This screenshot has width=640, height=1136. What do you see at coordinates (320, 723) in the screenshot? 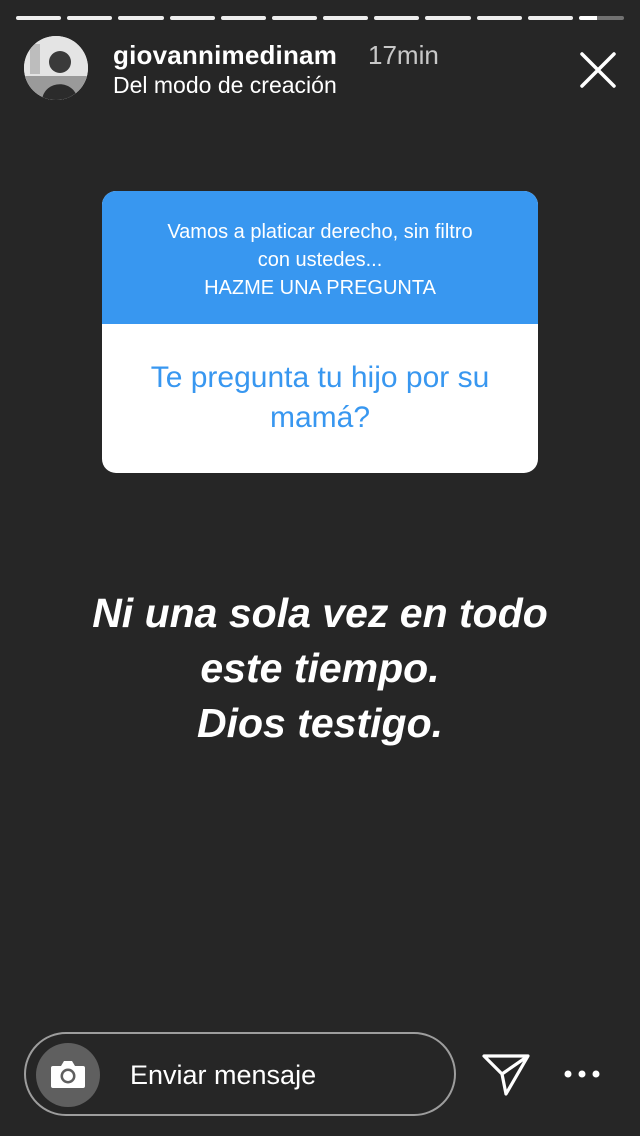
I see `answer-line: Dios testigo.` at bounding box center [320, 723].